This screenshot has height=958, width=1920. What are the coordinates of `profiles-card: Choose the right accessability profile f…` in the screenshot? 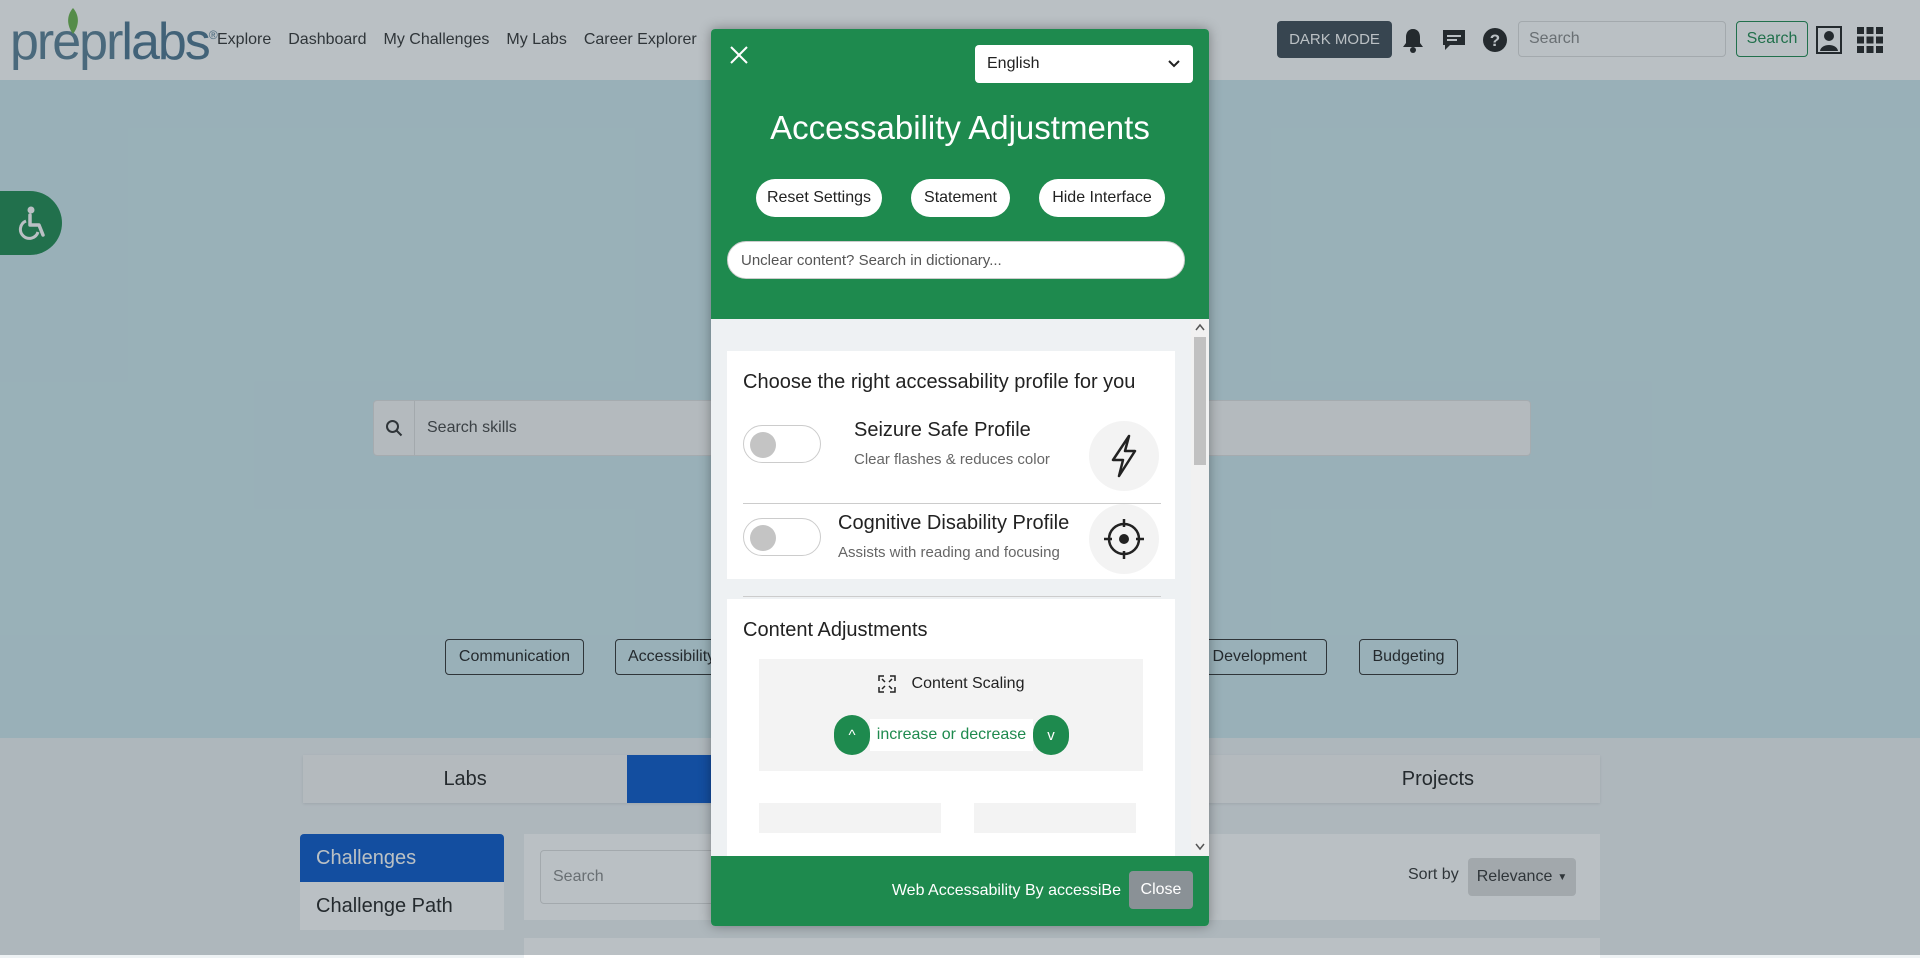 It's located at (951, 474).